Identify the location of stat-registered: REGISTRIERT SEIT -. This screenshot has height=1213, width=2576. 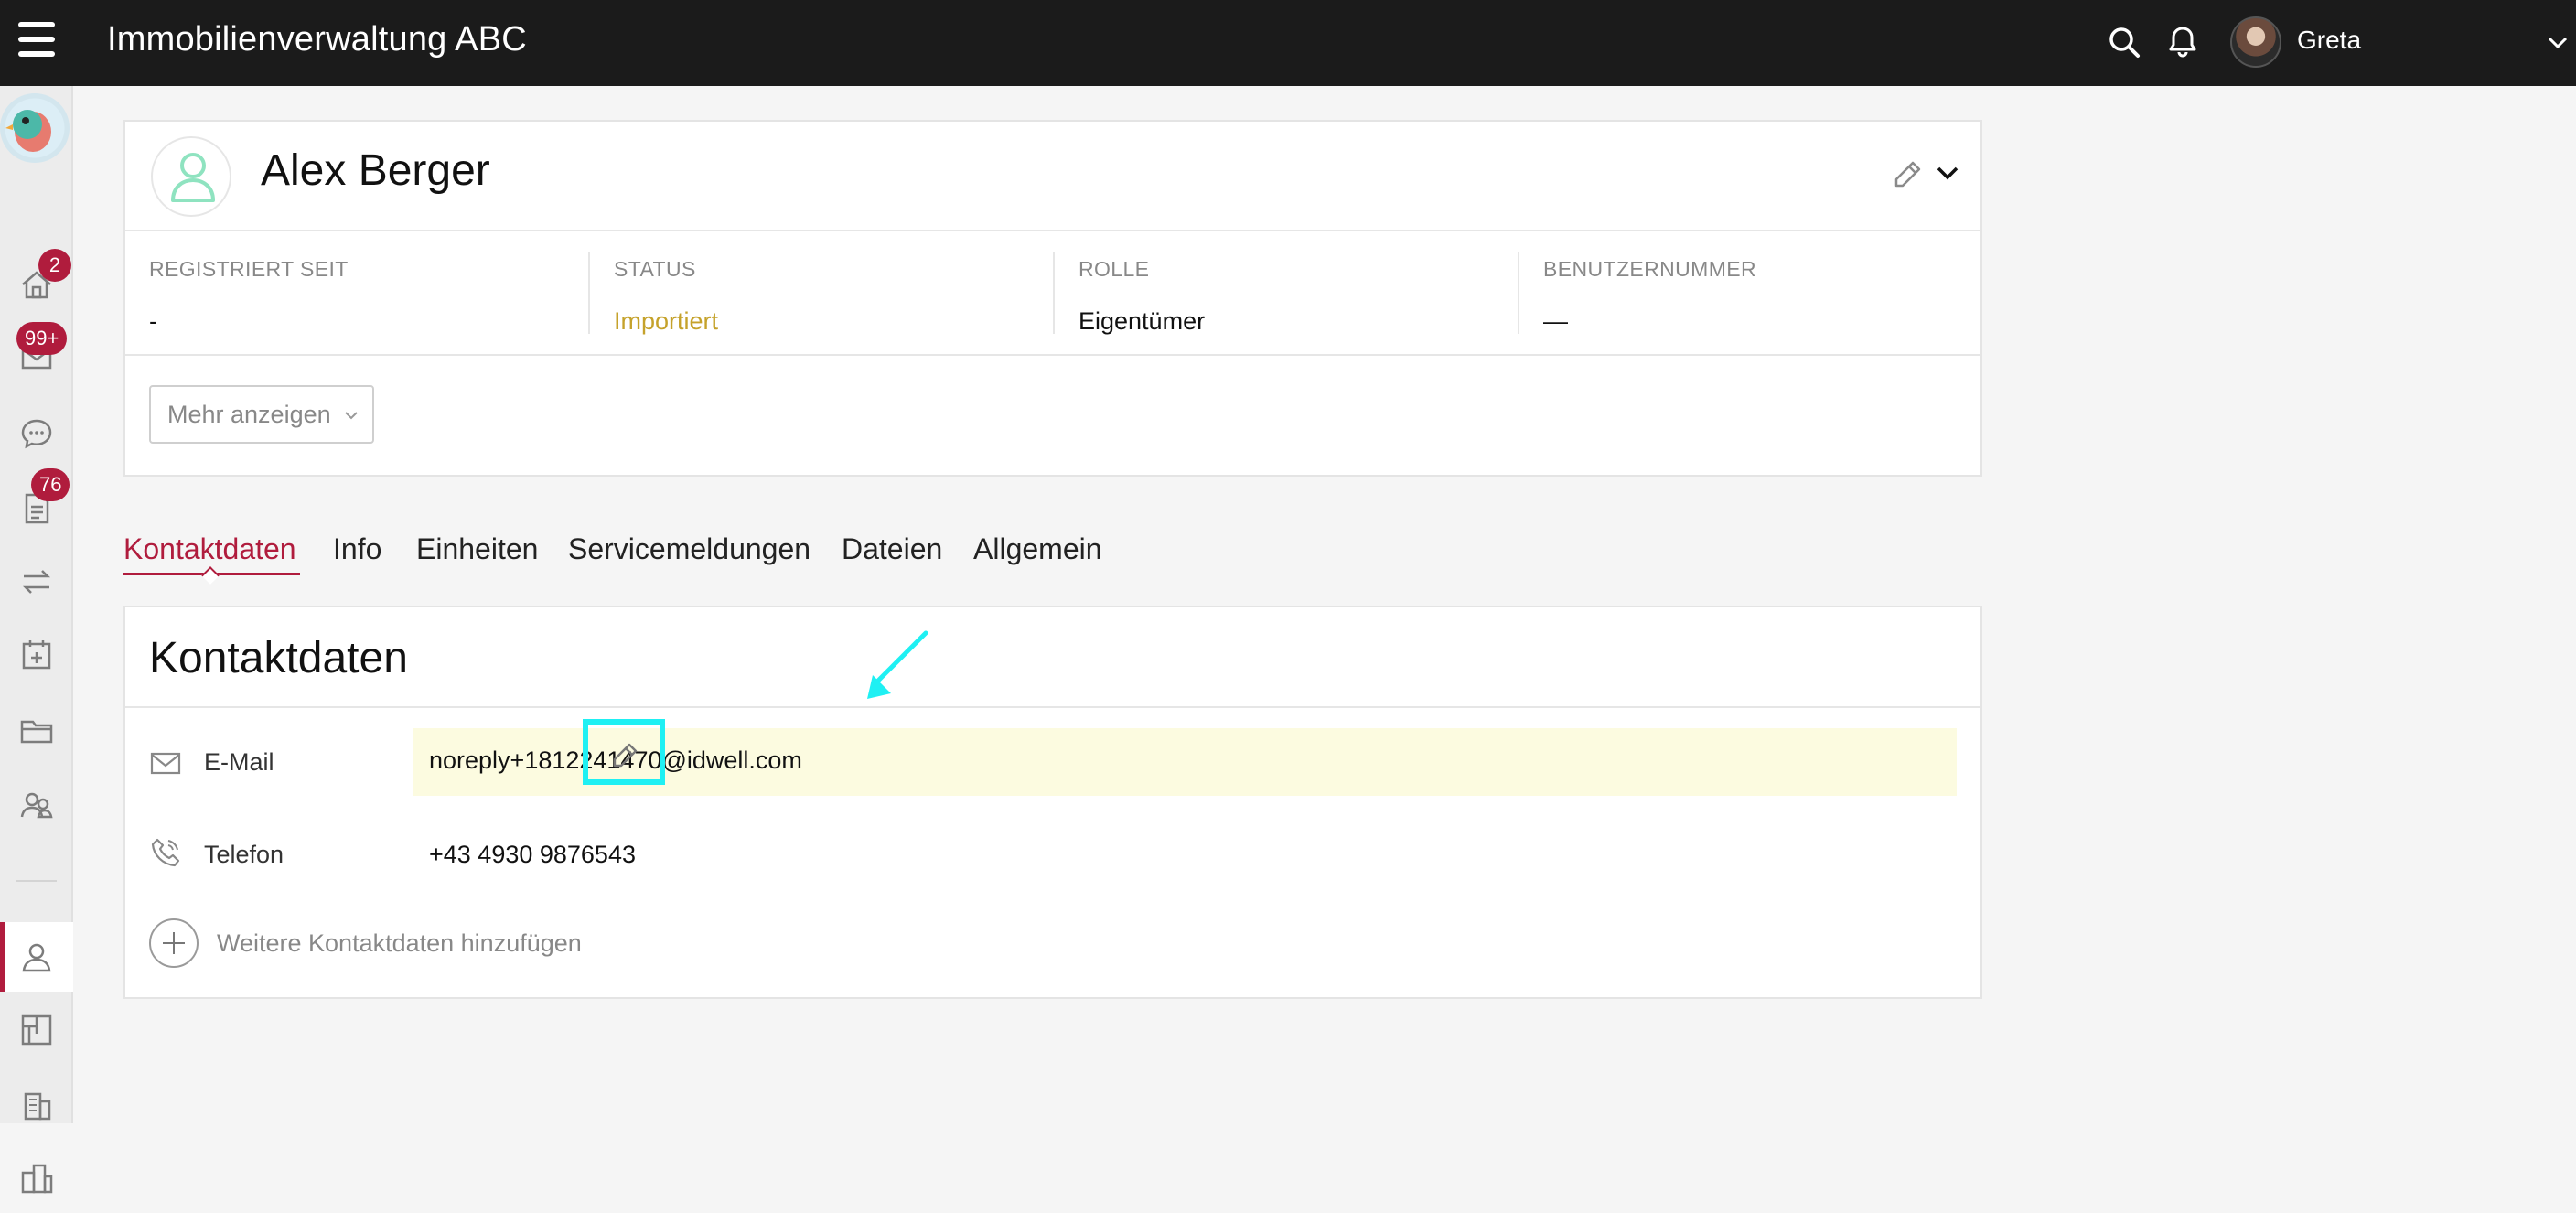
(364, 296).